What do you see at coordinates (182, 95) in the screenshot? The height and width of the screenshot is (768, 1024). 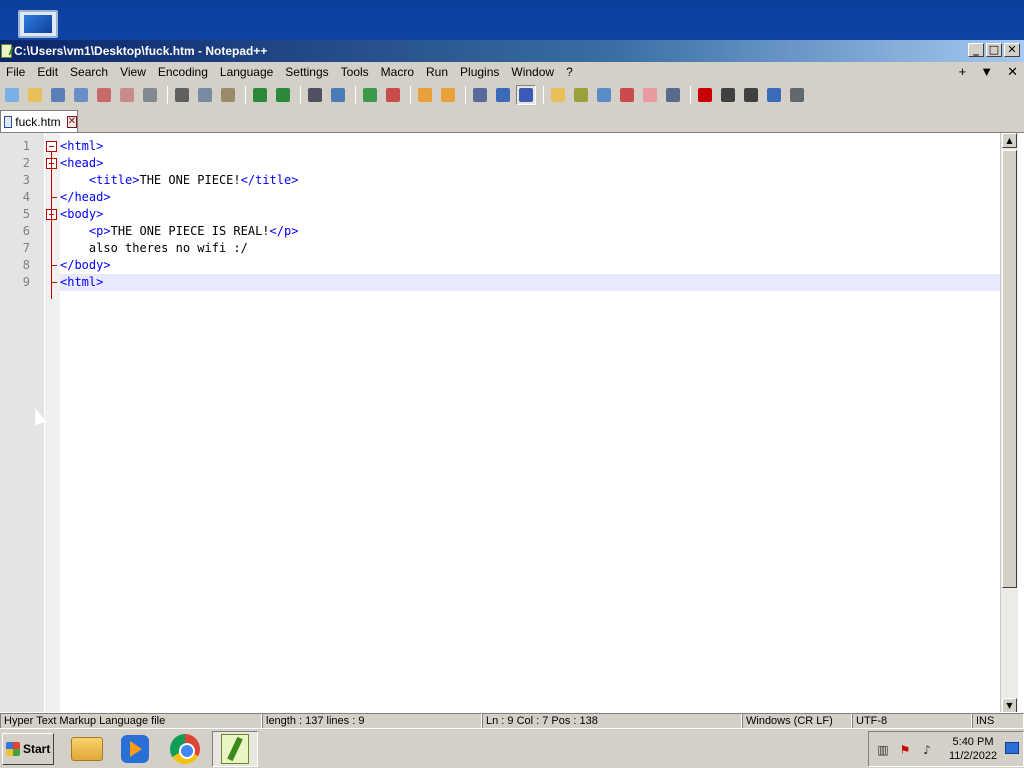 I see `cut-button` at bounding box center [182, 95].